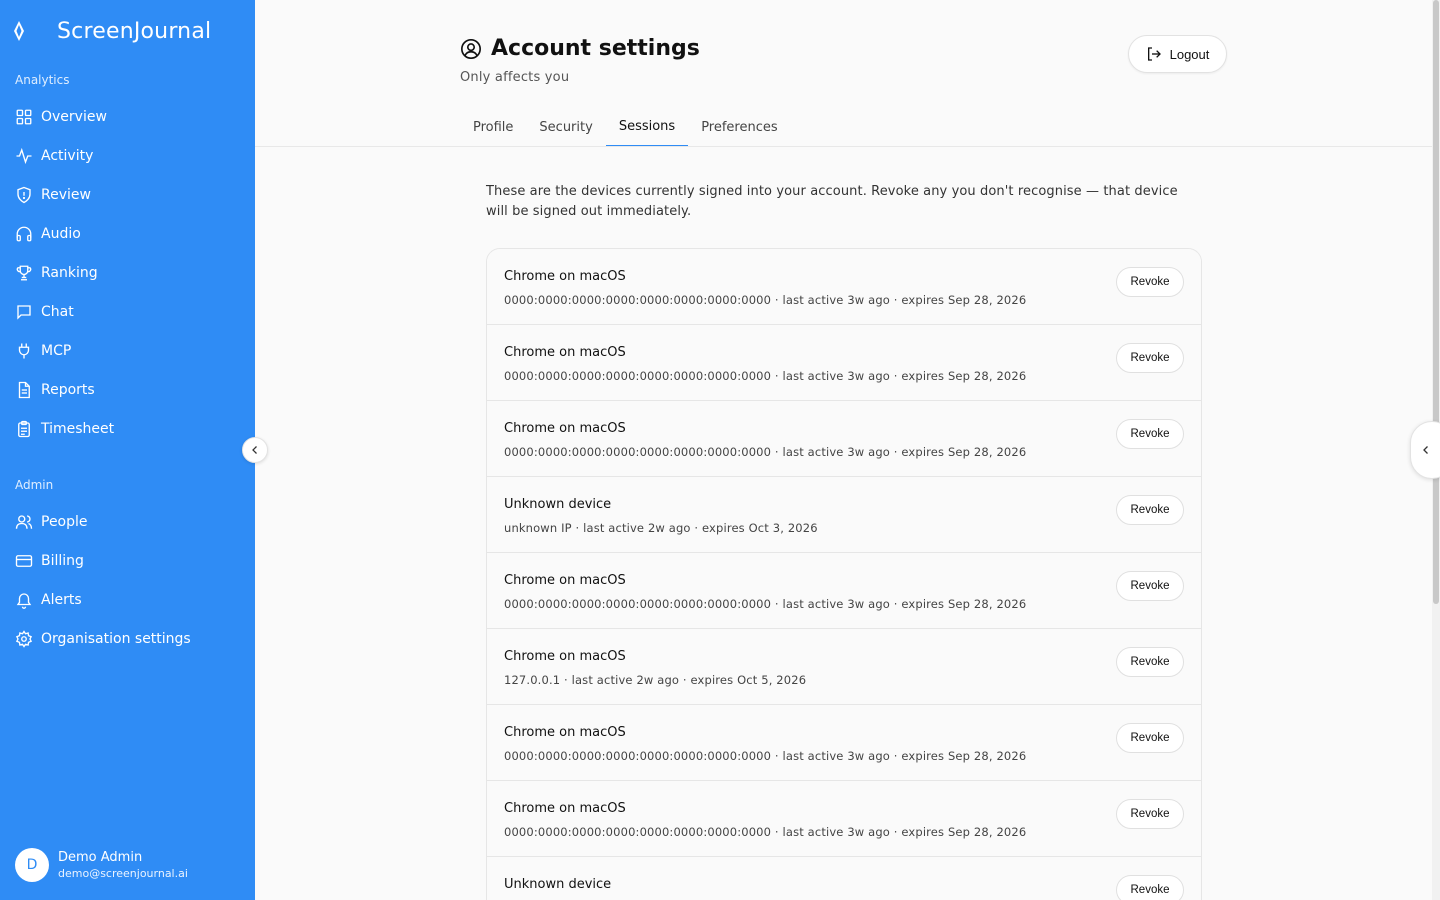 The height and width of the screenshot is (900, 1440). Describe the element at coordinates (127, 194) in the screenshot. I see `sidebar-item-review: Review` at that location.